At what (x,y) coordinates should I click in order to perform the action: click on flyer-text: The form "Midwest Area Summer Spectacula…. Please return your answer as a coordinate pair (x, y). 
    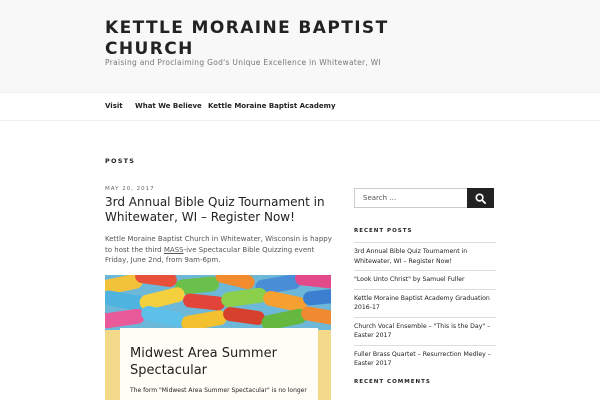
    Looking at the image, I should click on (218, 390).